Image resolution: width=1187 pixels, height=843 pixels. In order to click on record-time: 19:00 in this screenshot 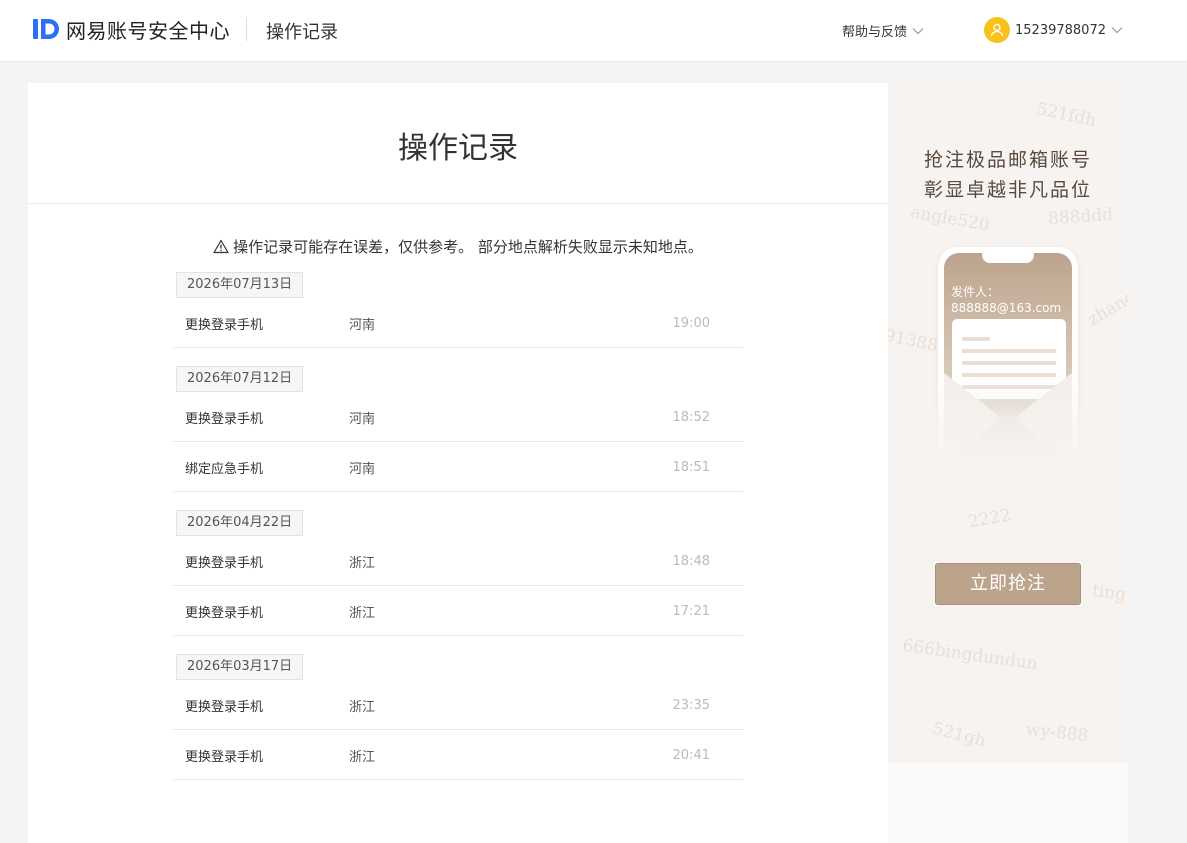, I will do `click(691, 323)`.